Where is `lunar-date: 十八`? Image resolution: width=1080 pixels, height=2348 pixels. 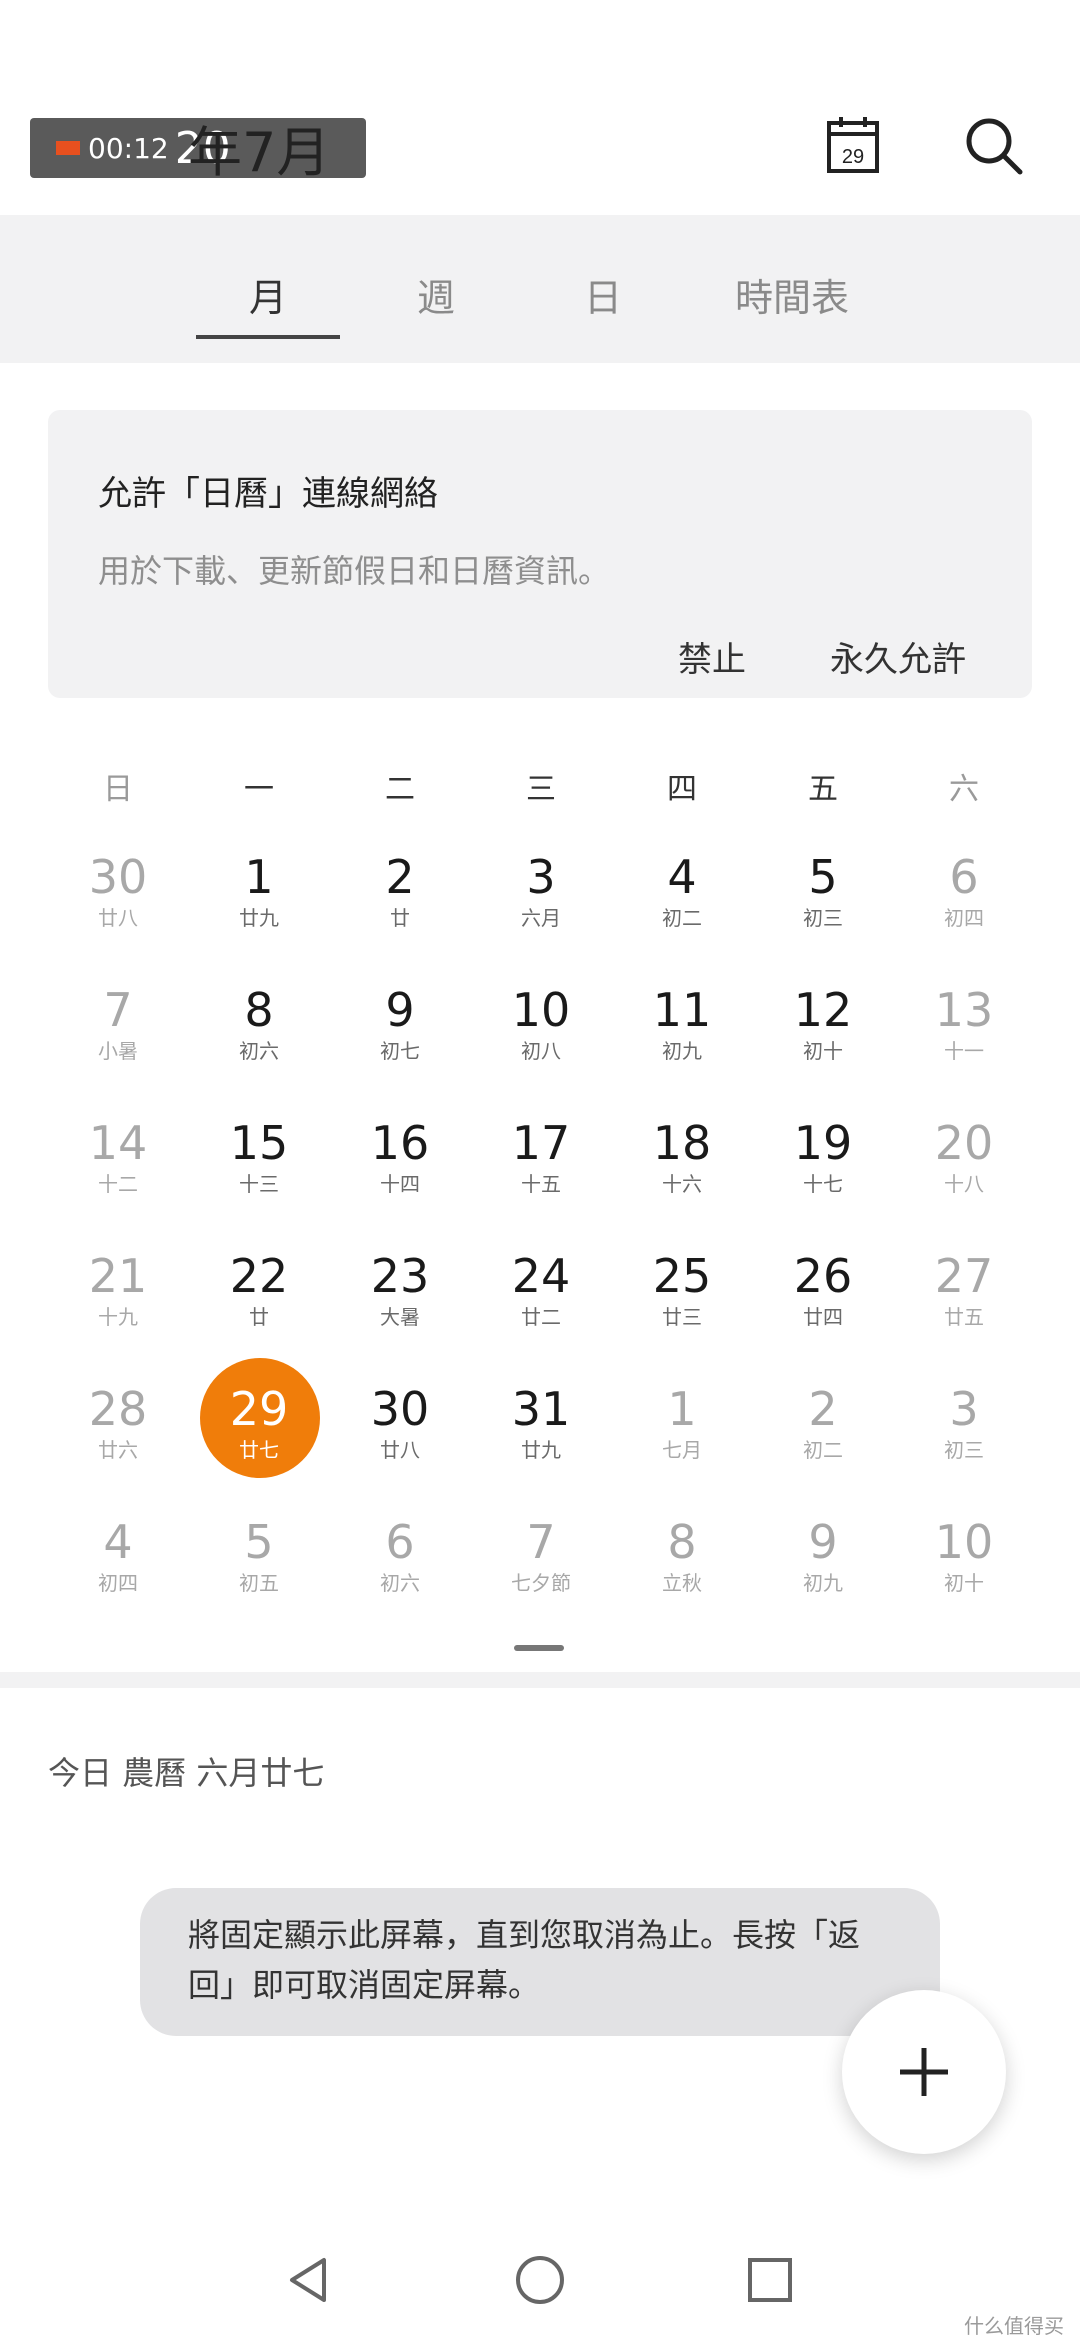 lunar-date: 十八 is located at coordinates (964, 1184).